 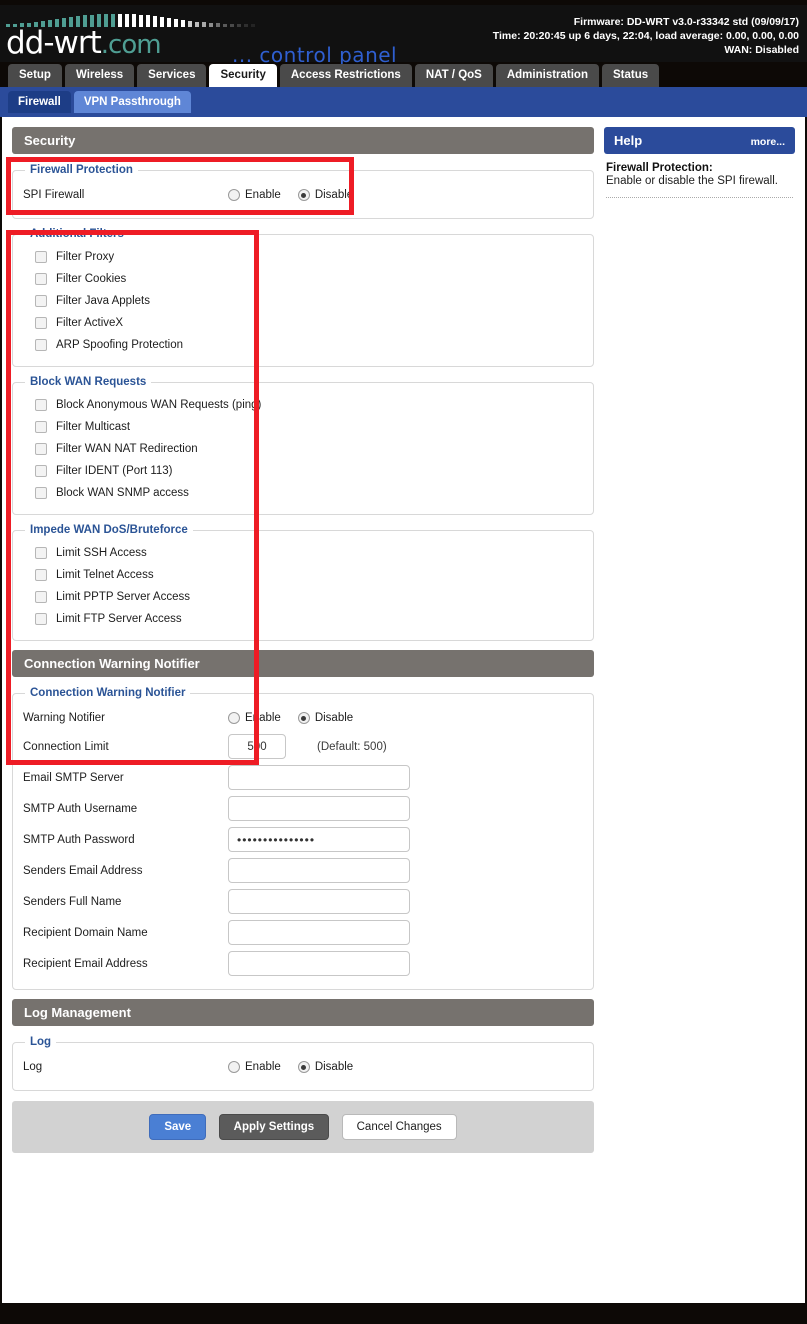 I want to click on label-filter-arp-spoofing-protection: ARP Spoofing Protection, so click(x=119, y=345).